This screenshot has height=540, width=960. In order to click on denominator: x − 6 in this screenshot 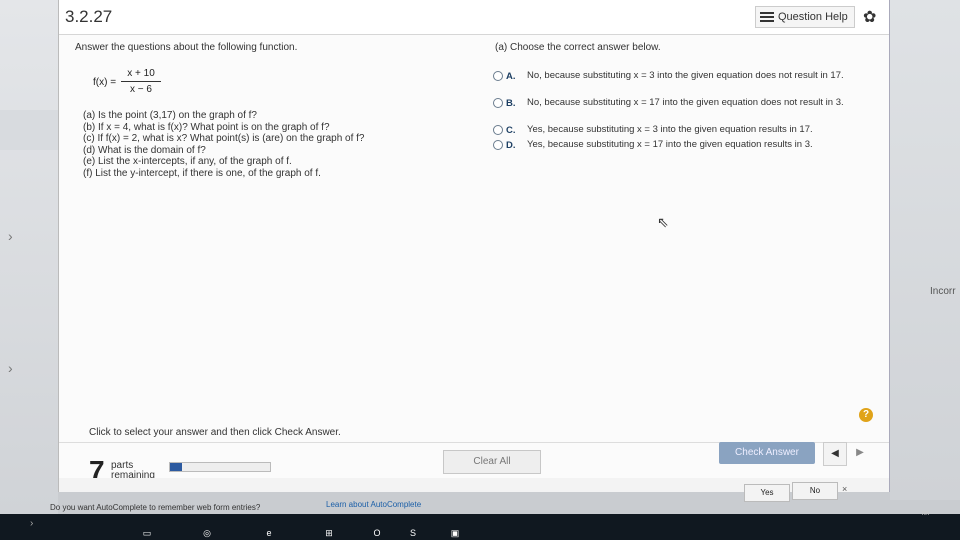, I will do `click(141, 89)`.